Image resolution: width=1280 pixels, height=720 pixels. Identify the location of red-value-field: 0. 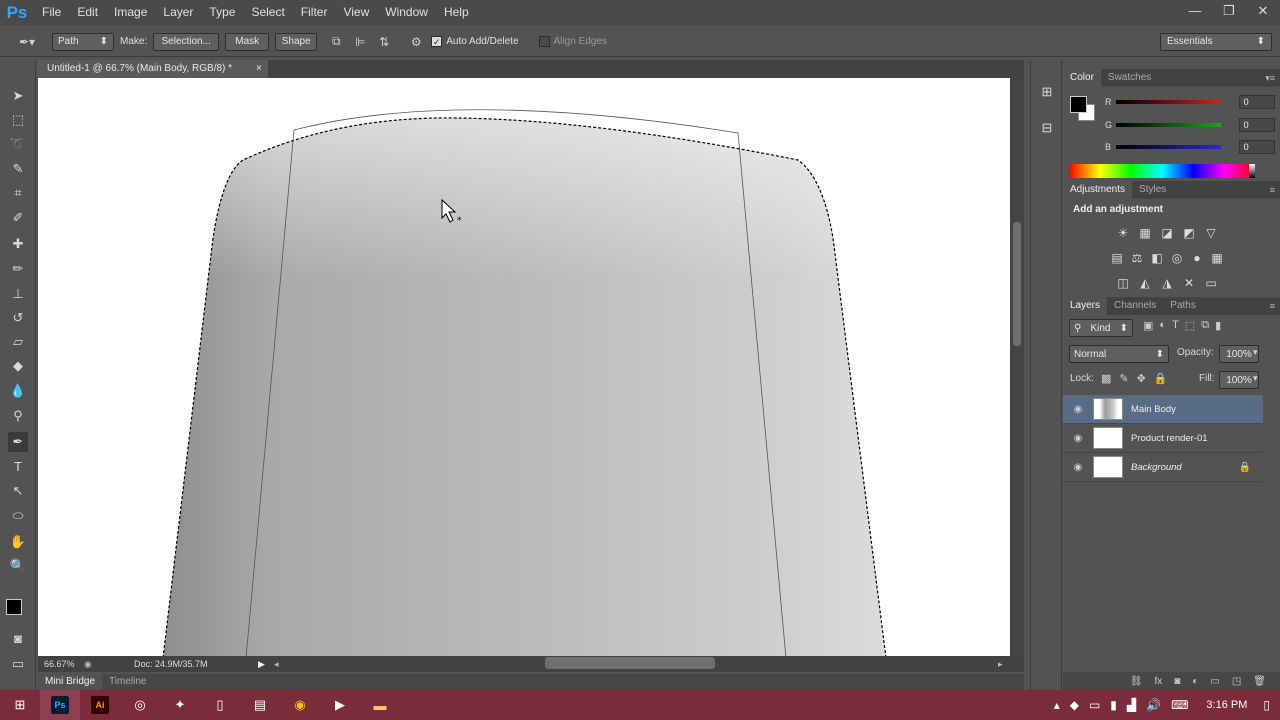
(1256, 102).